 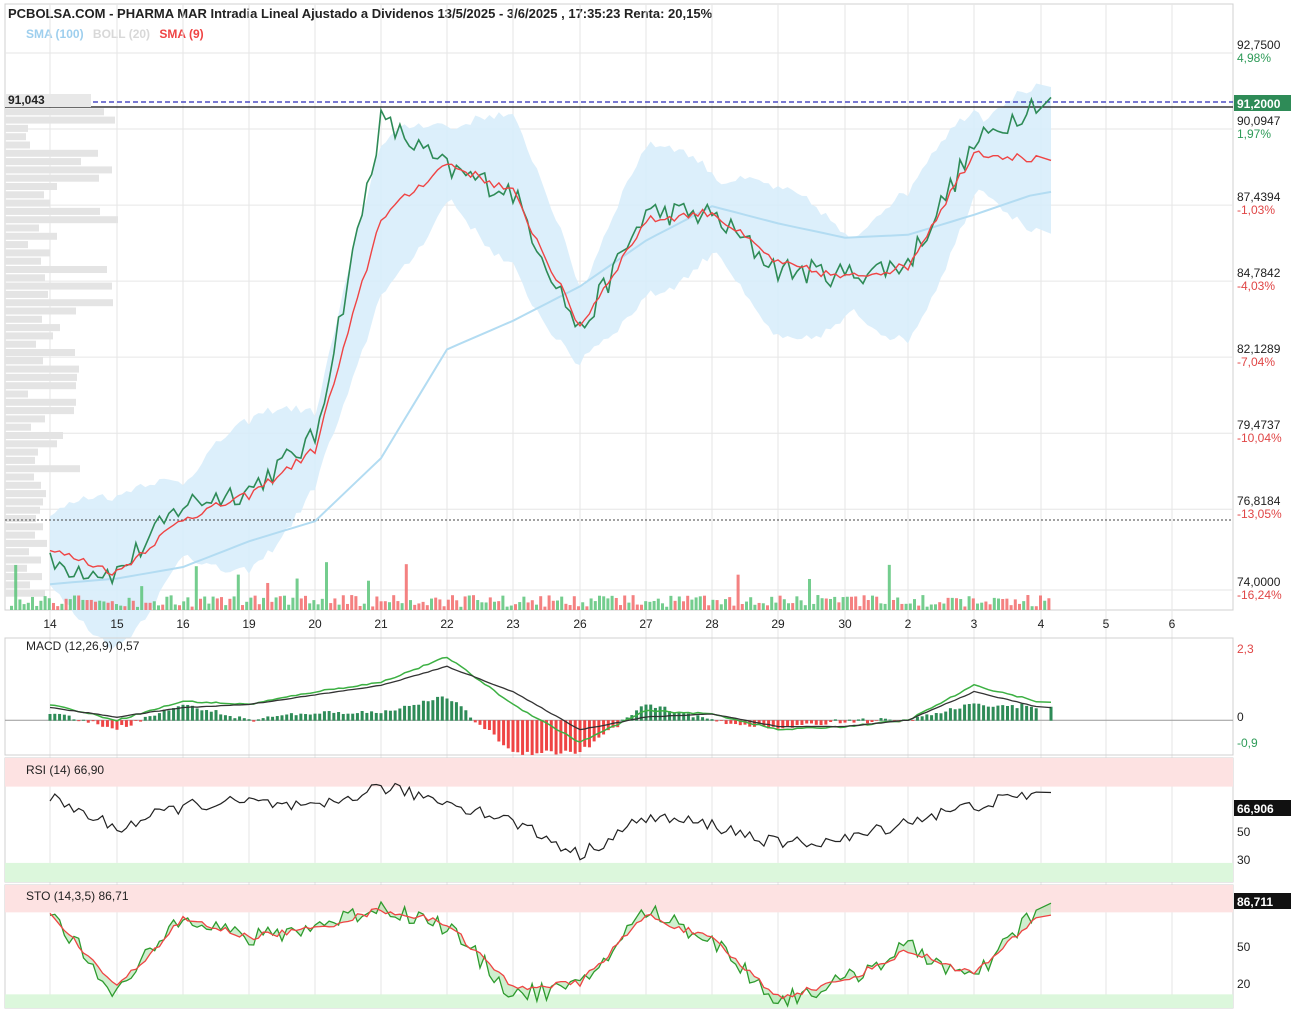 What do you see at coordinates (1244, 860) in the screenshot?
I see `rsi-tick-30: 30` at bounding box center [1244, 860].